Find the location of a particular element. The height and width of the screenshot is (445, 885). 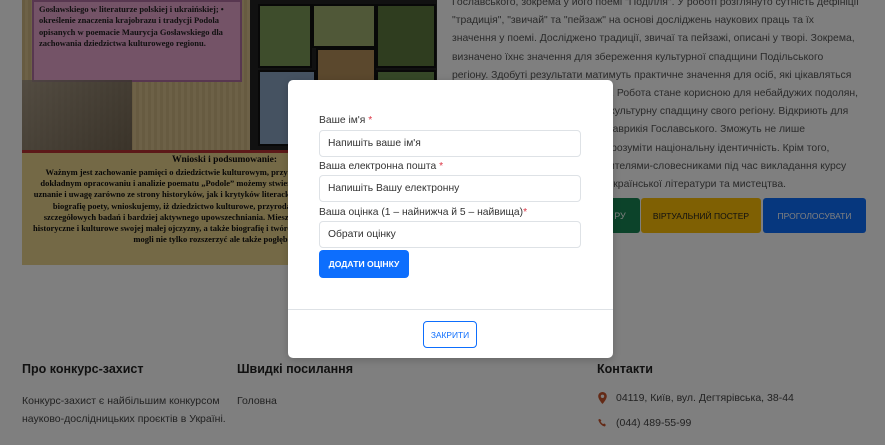

rating-select: Обрати оцінку is located at coordinates (450, 234).